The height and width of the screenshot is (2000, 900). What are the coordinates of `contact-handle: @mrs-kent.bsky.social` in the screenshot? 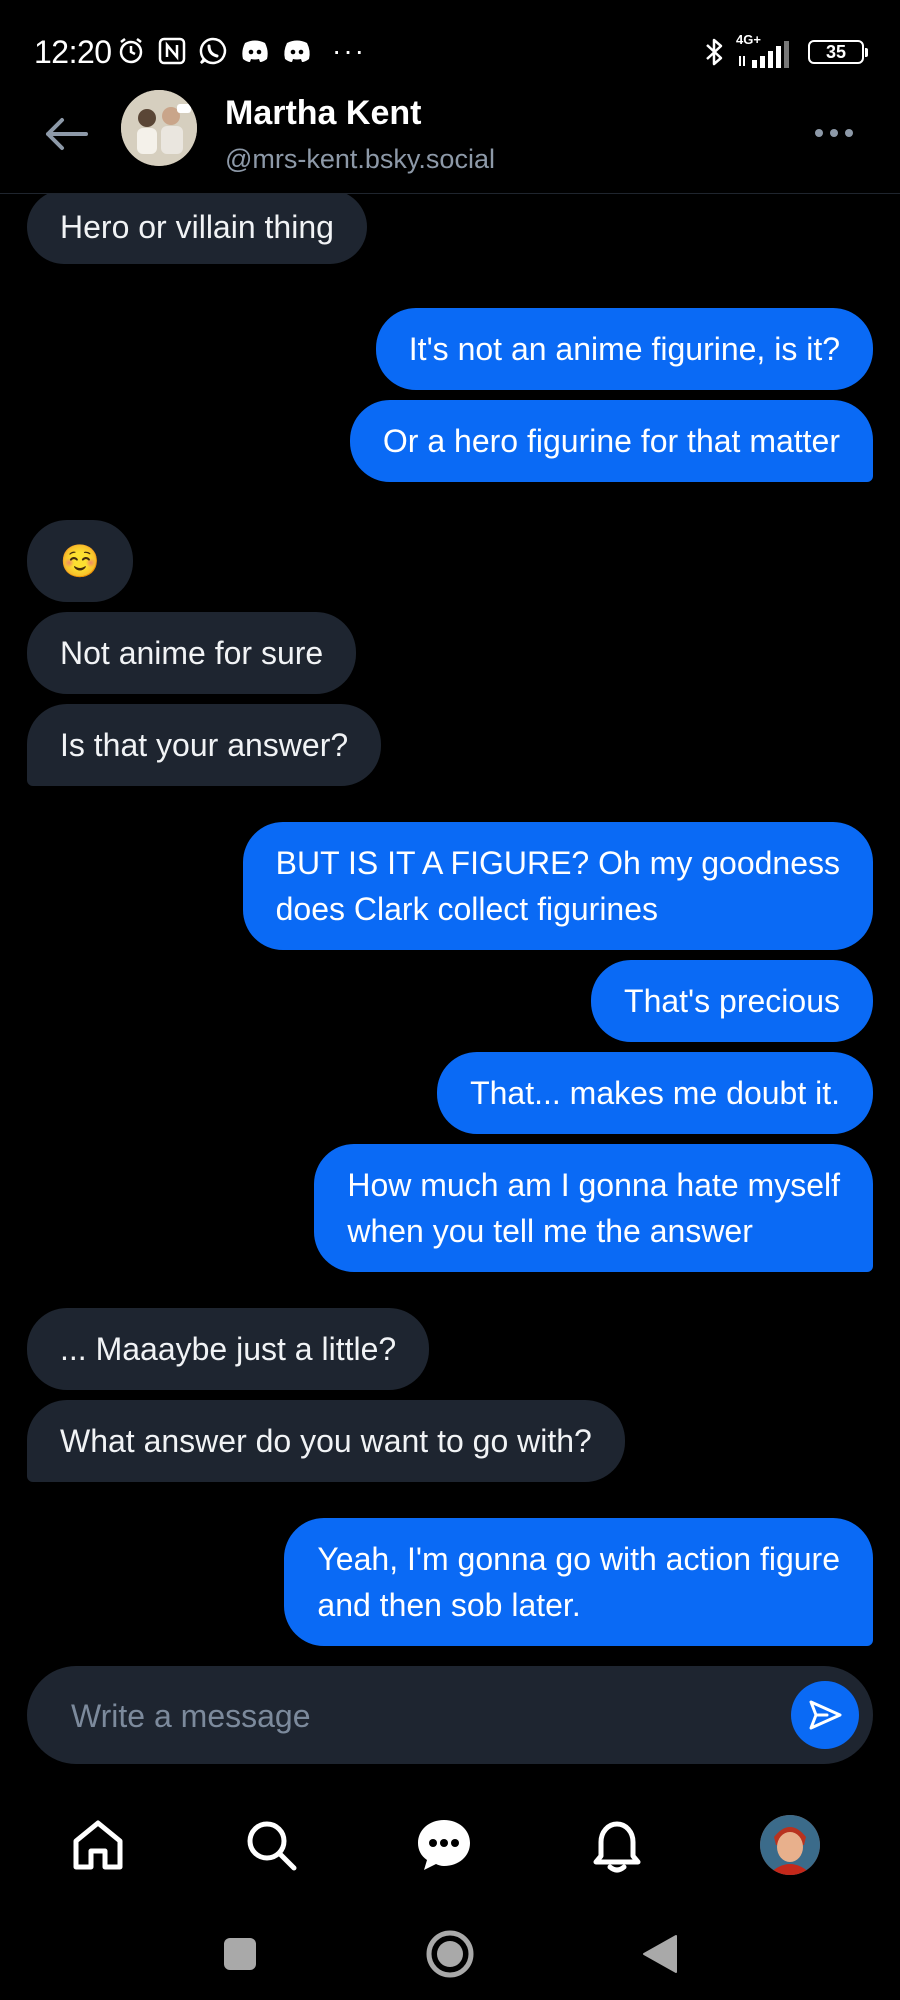 It's located at (360, 159).